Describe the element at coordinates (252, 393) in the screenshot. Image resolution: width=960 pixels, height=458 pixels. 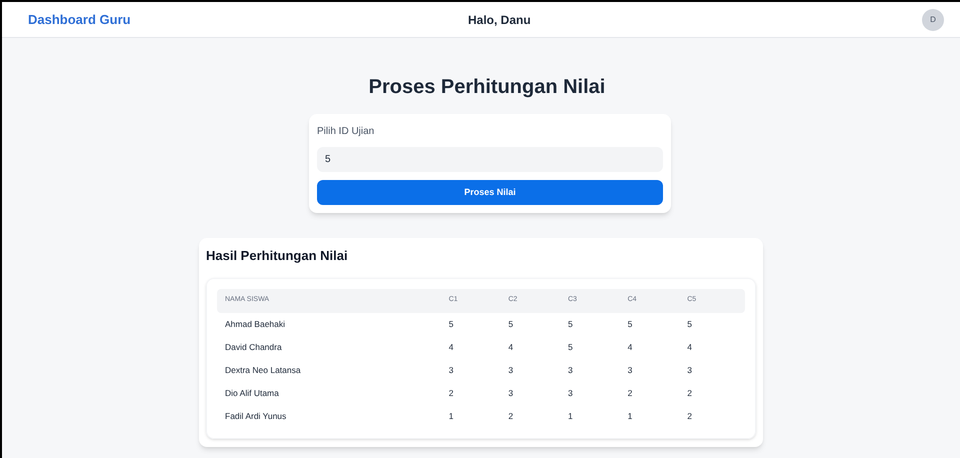
I see `table-cell-text: Dio Alif Utama` at that location.